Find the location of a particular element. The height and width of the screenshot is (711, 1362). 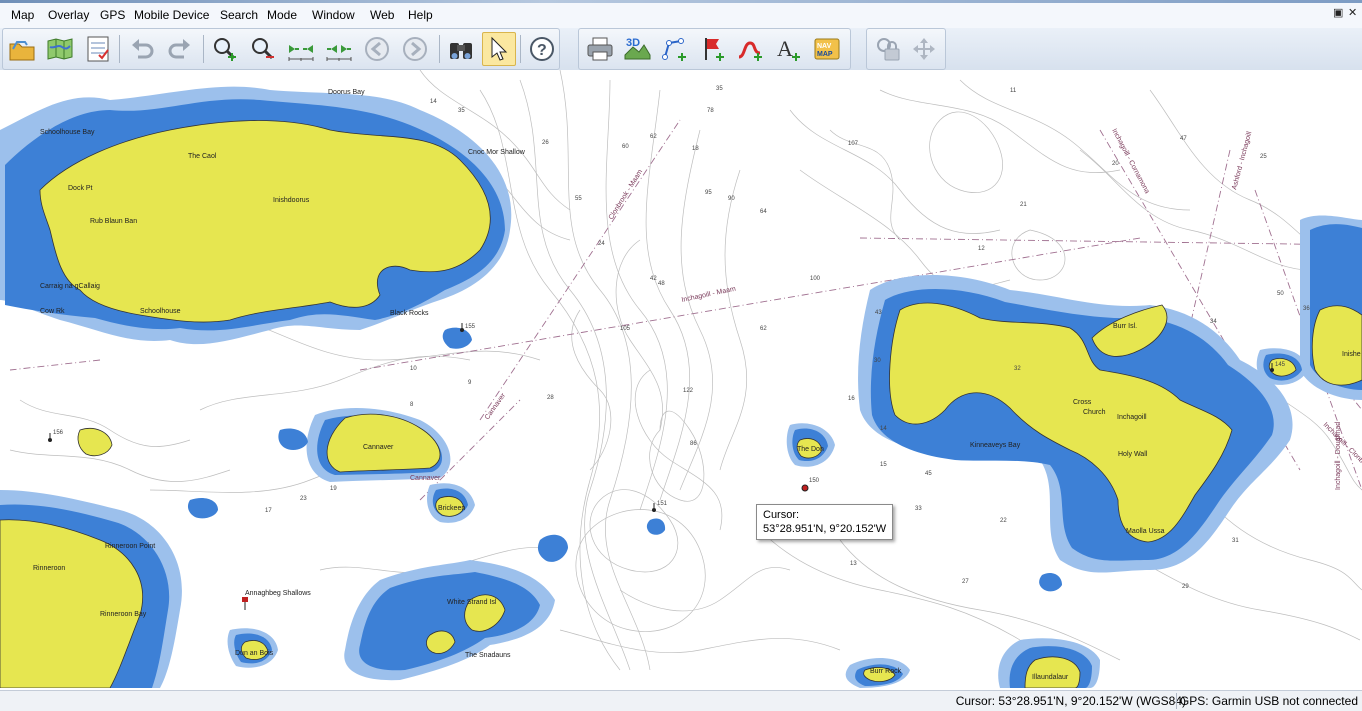

label-the-snadauns: The Snadauns is located at coordinates (488, 655).